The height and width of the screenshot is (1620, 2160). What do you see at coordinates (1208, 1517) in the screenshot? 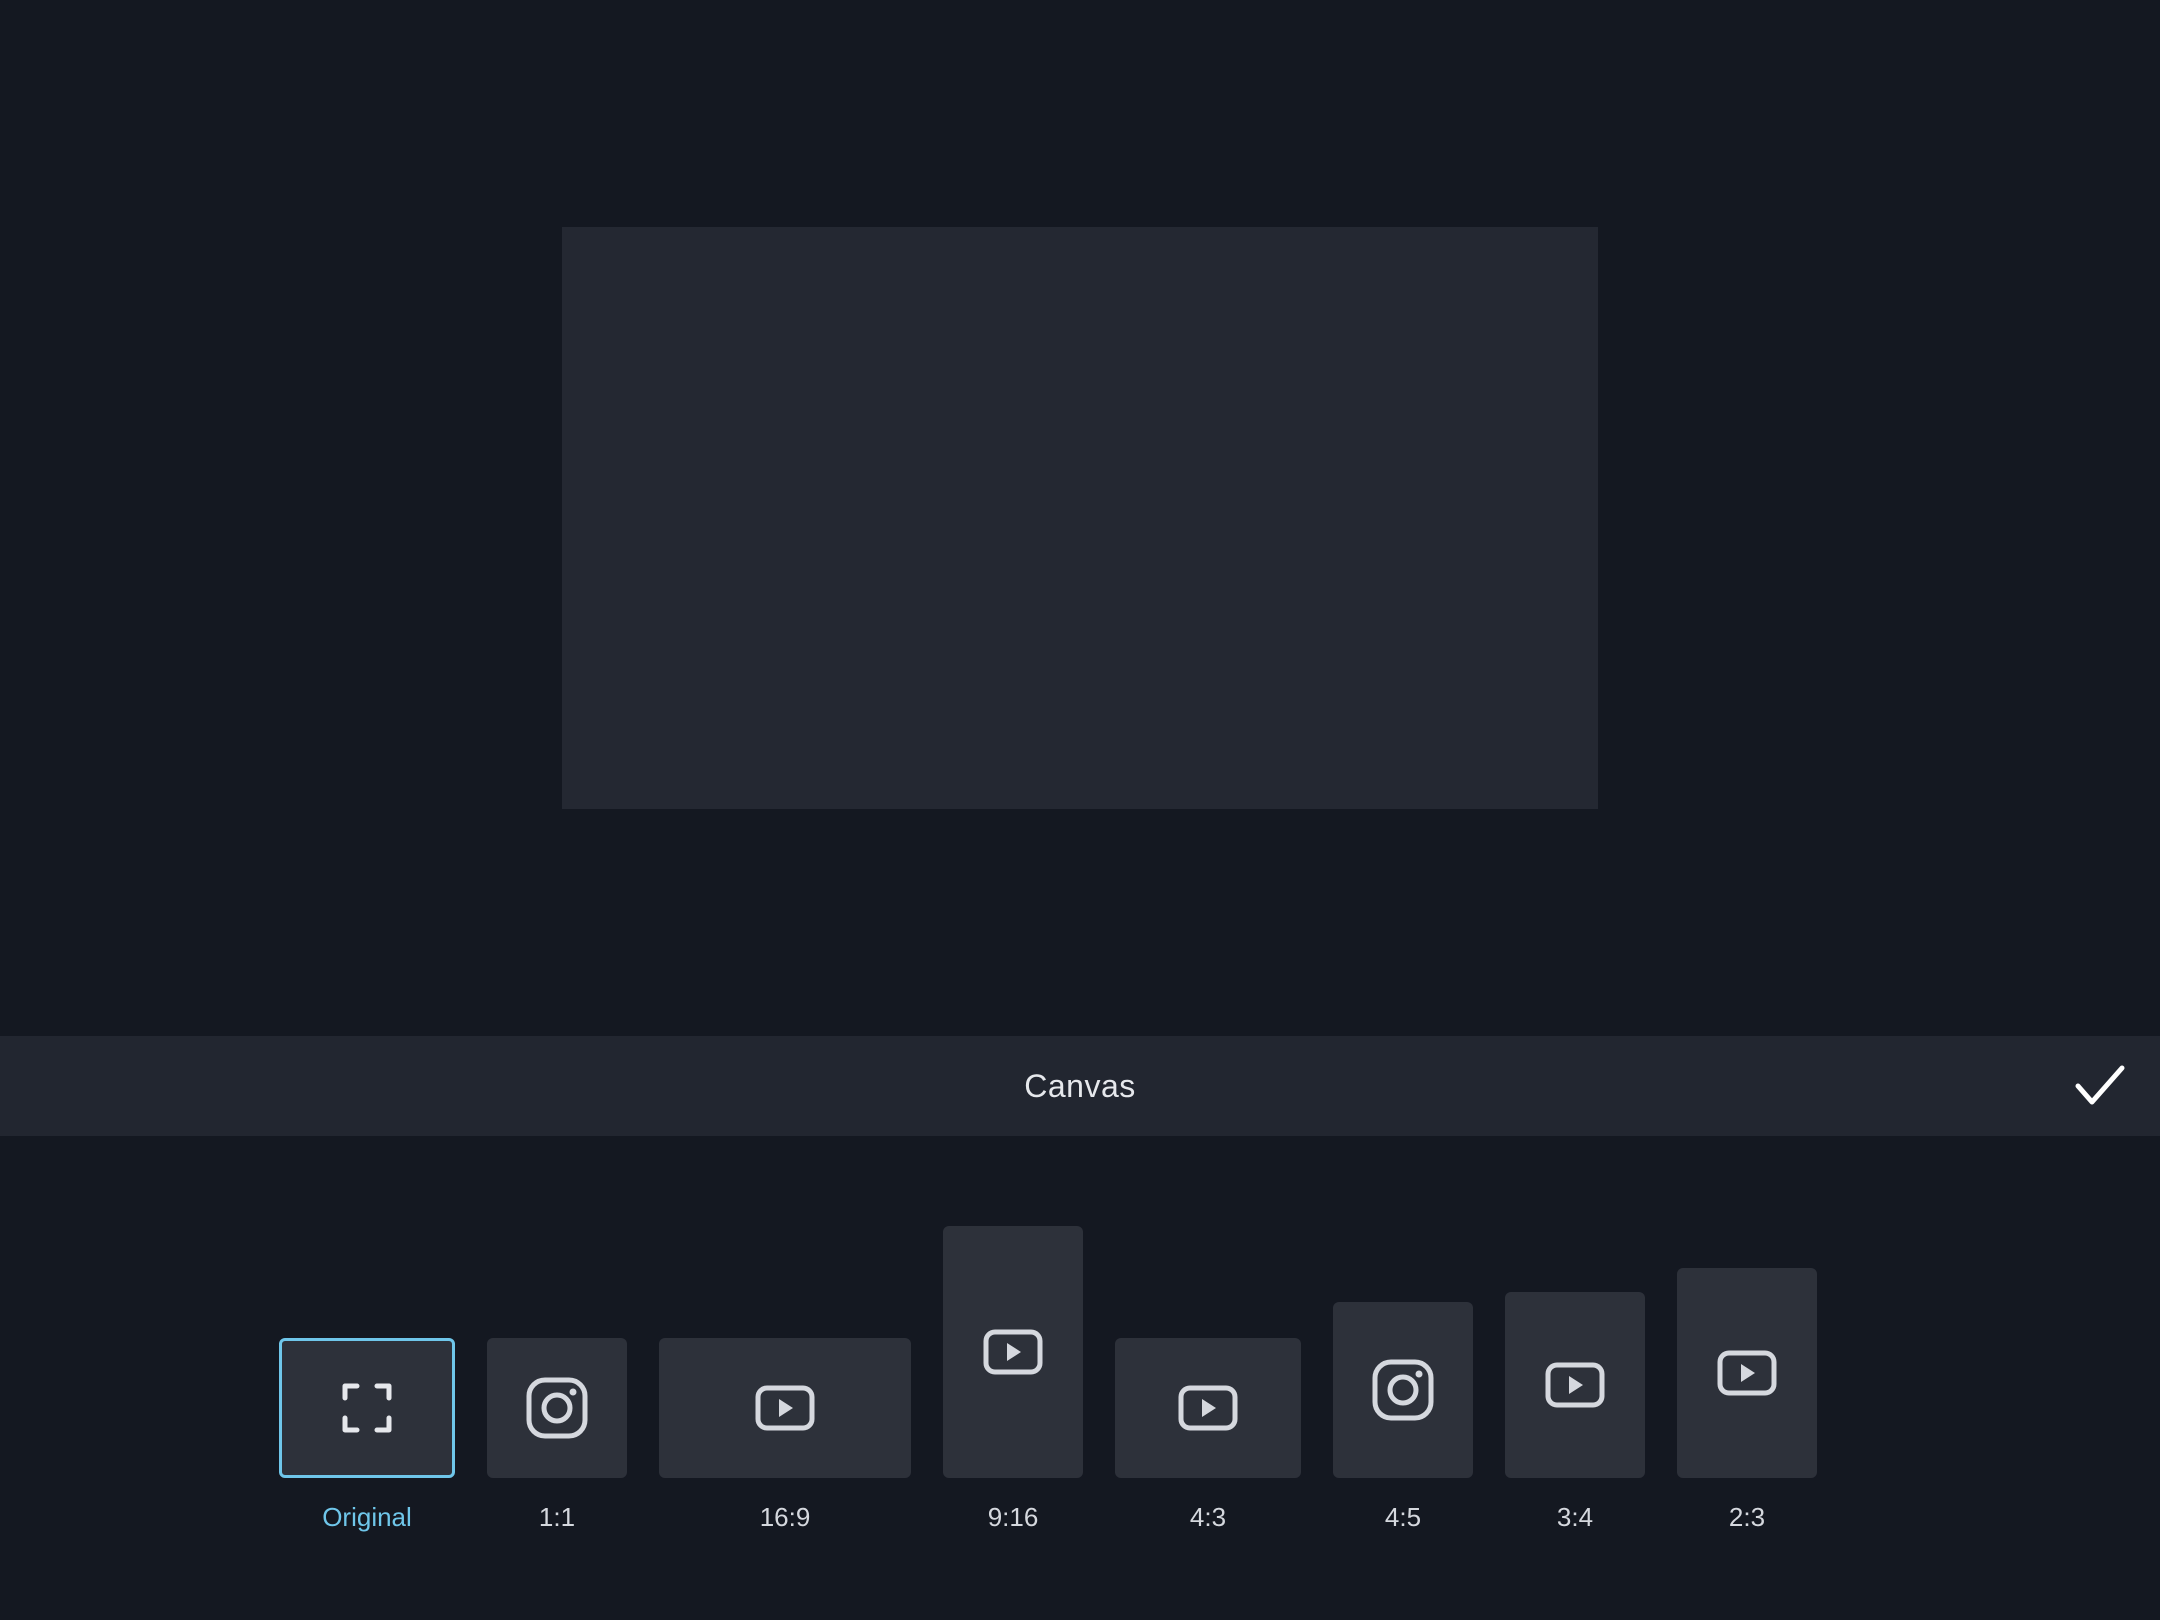
I see `ratio-label-4-3: 4:3` at bounding box center [1208, 1517].